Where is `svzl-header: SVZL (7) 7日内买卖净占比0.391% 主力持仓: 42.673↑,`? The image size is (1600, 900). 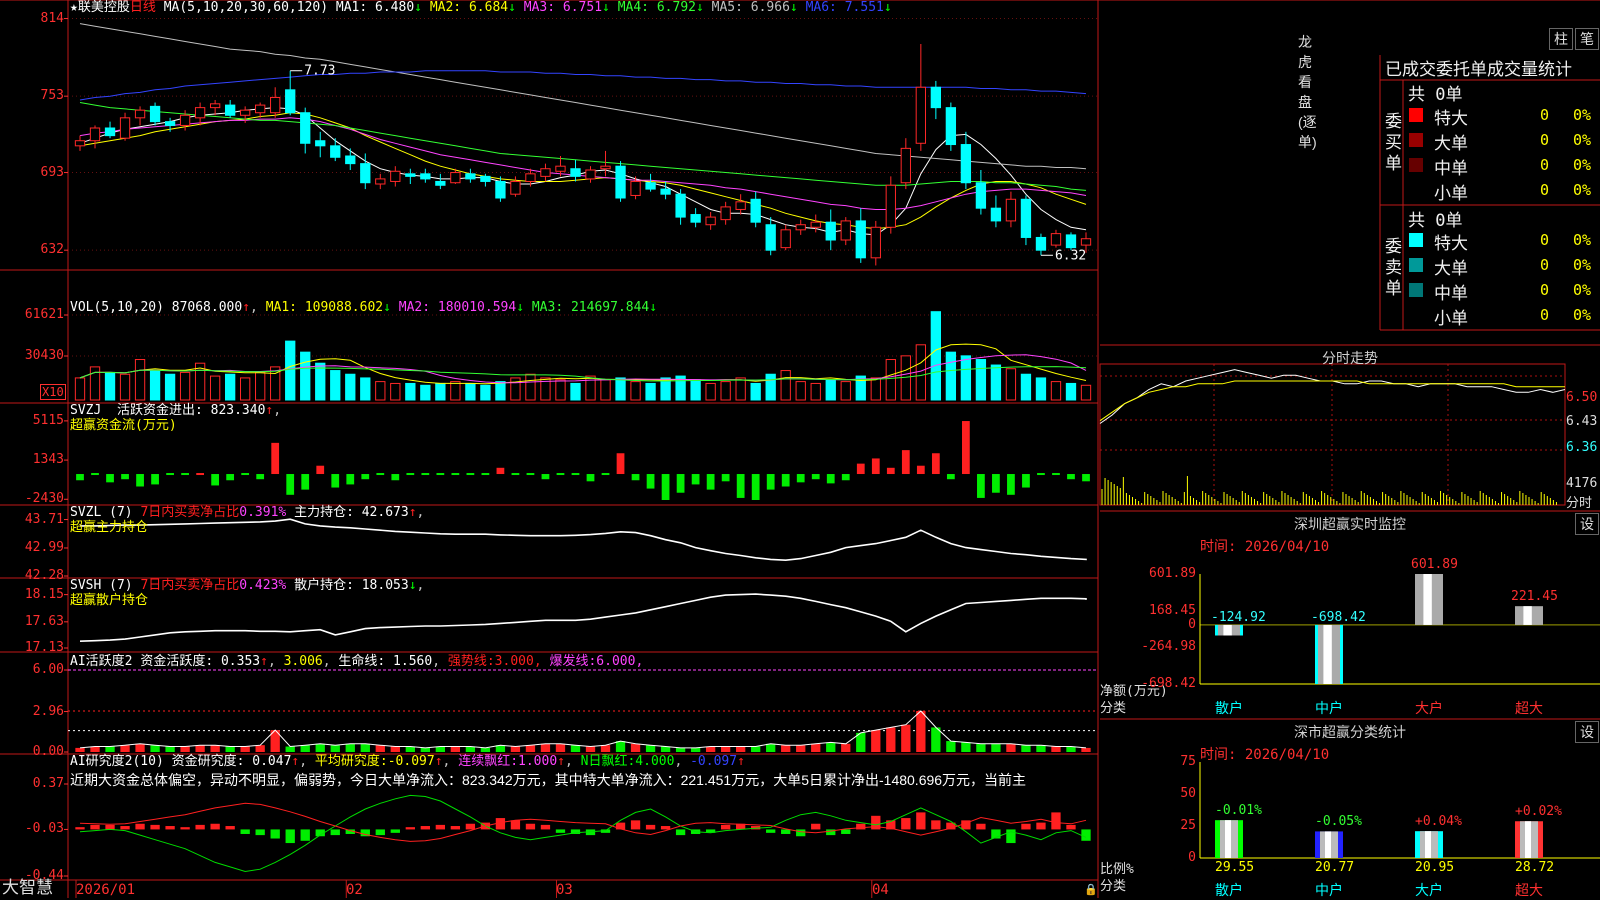 svzl-header: SVZL (7) 7日内买卖净占比0.391% 主力持仓: 42.673↑, is located at coordinates (247, 512).